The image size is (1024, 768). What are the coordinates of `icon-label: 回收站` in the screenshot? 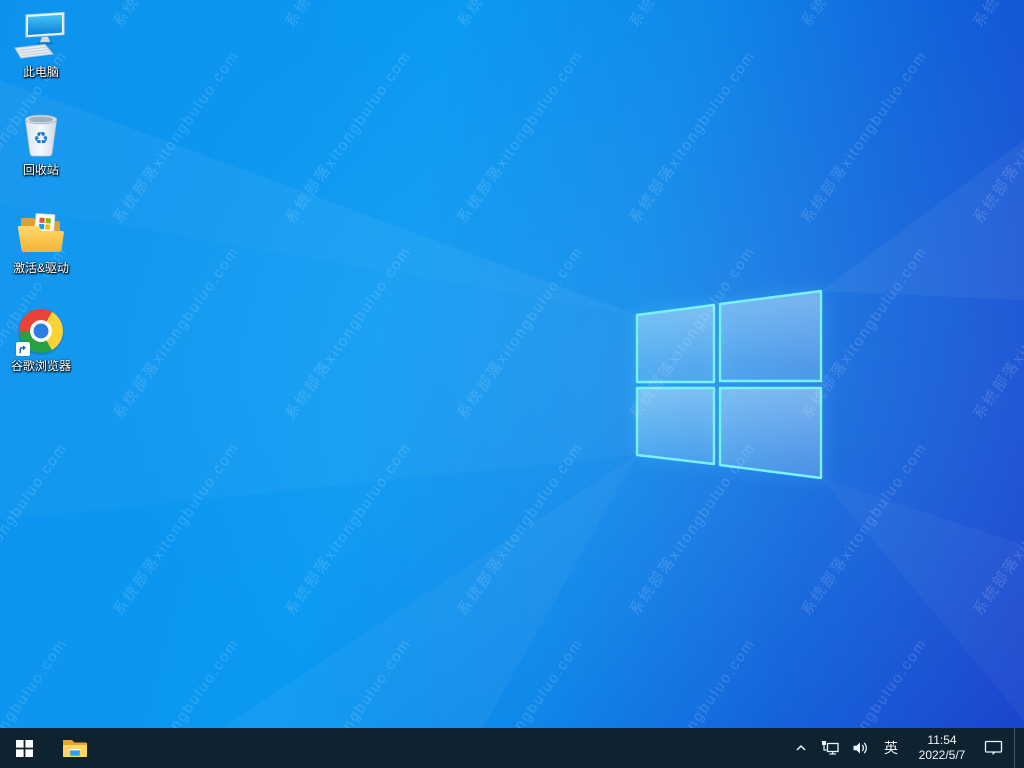 It's located at (40, 170).